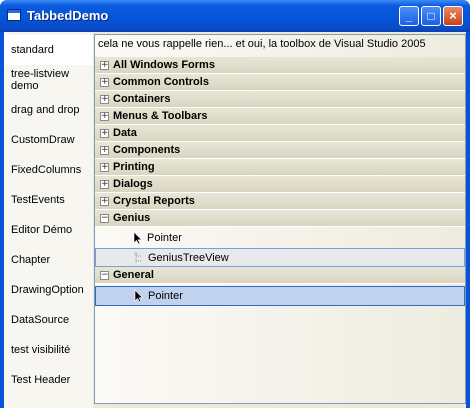 This screenshot has height=408, width=470. Describe the element at coordinates (48, 320) in the screenshot. I see `tab-datasource: DataSource` at that location.